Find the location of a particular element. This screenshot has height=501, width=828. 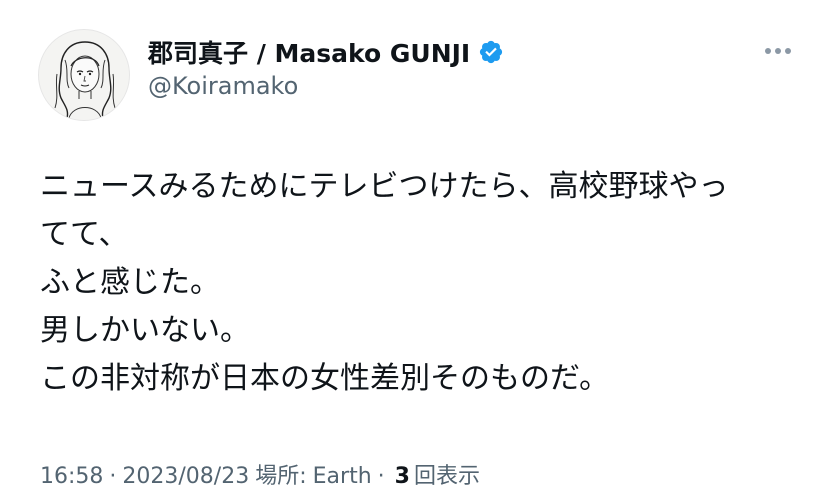

portrait-illustration-icon is located at coordinates (85, 80).